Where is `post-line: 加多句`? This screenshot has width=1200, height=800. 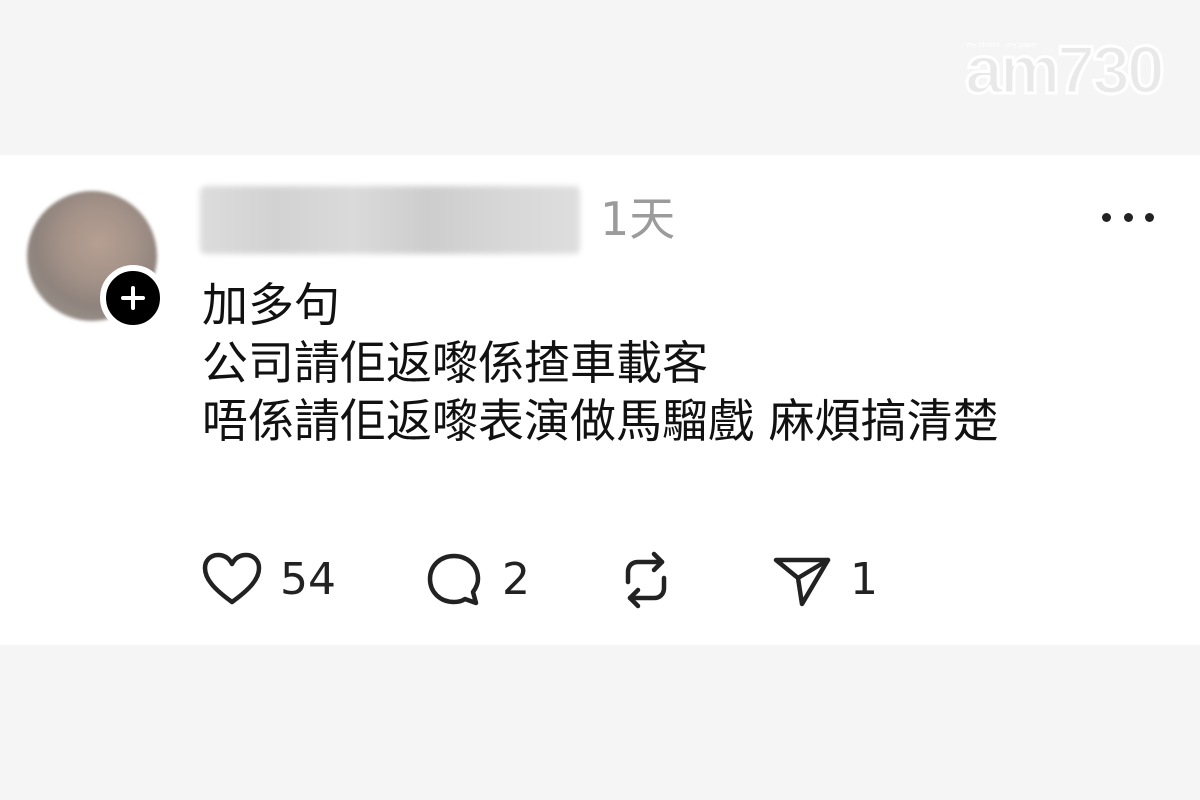
post-line: 加多句 is located at coordinates (271, 305).